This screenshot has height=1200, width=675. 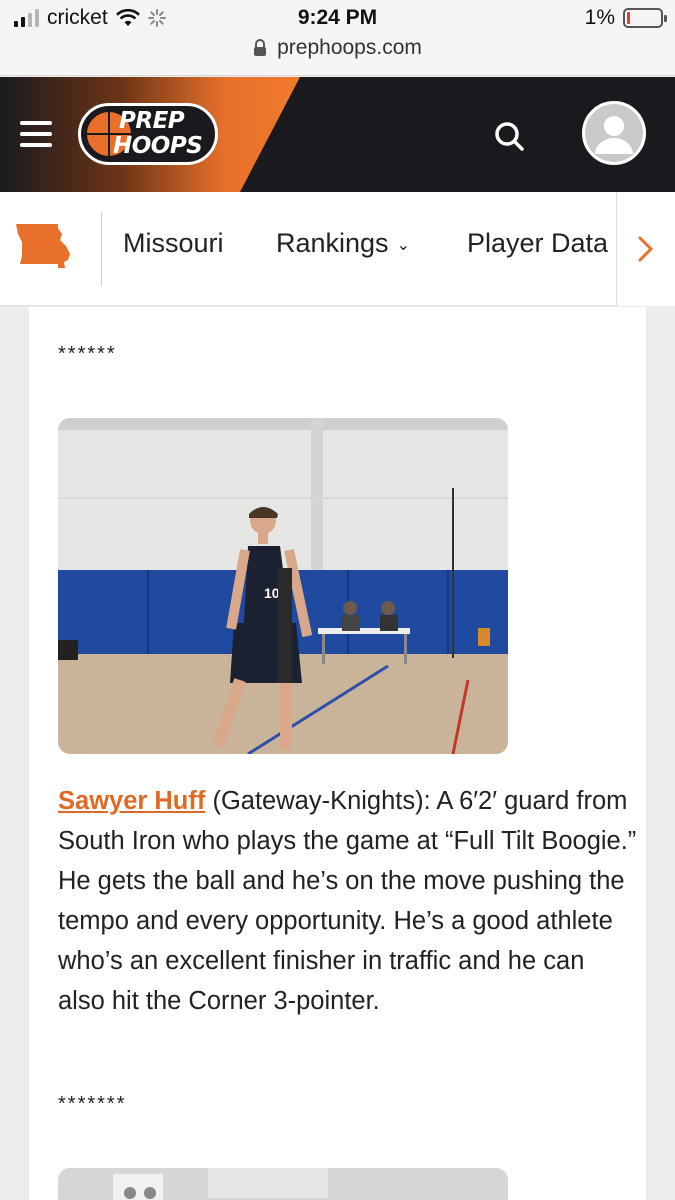 What do you see at coordinates (260, 47) in the screenshot?
I see `lock-icon` at bounding box center [260, 47].